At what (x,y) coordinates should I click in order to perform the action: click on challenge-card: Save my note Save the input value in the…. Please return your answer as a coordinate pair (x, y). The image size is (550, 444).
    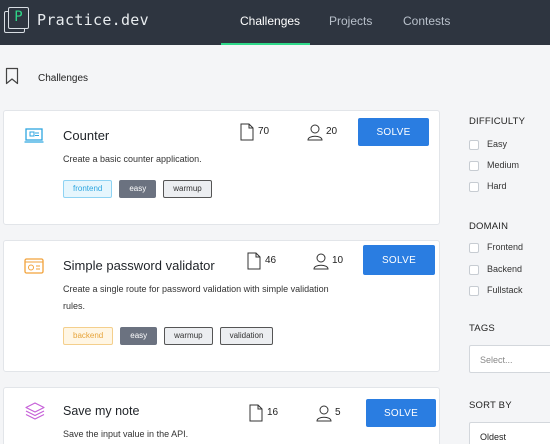
    Looking at the image, I should click on (221, 415).